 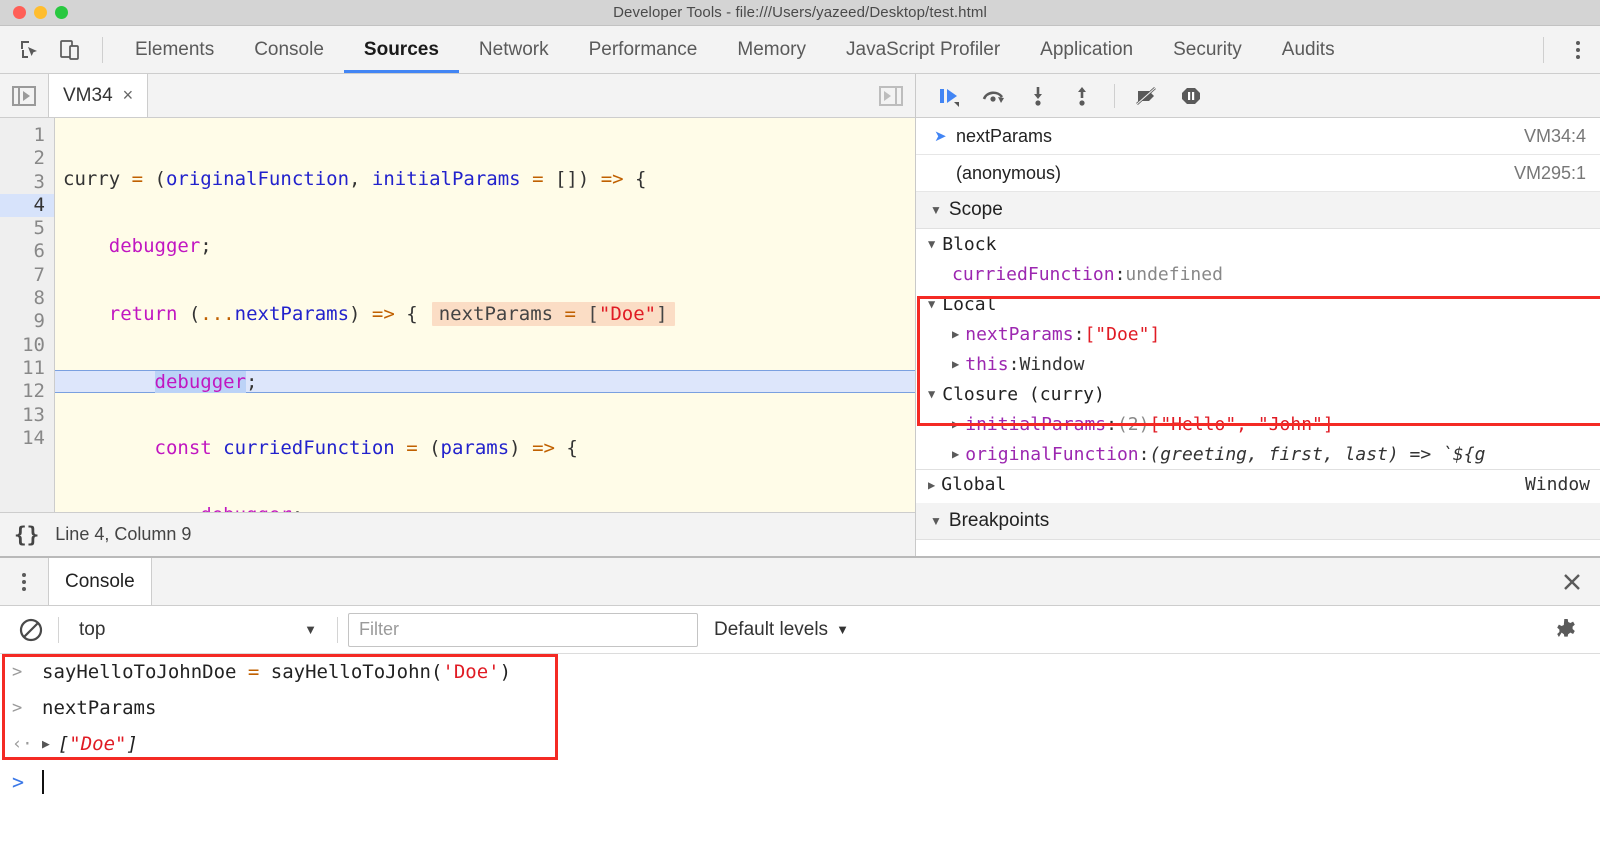 I want to click on console-context-selector: top ▼, so click(x=198, y=630).